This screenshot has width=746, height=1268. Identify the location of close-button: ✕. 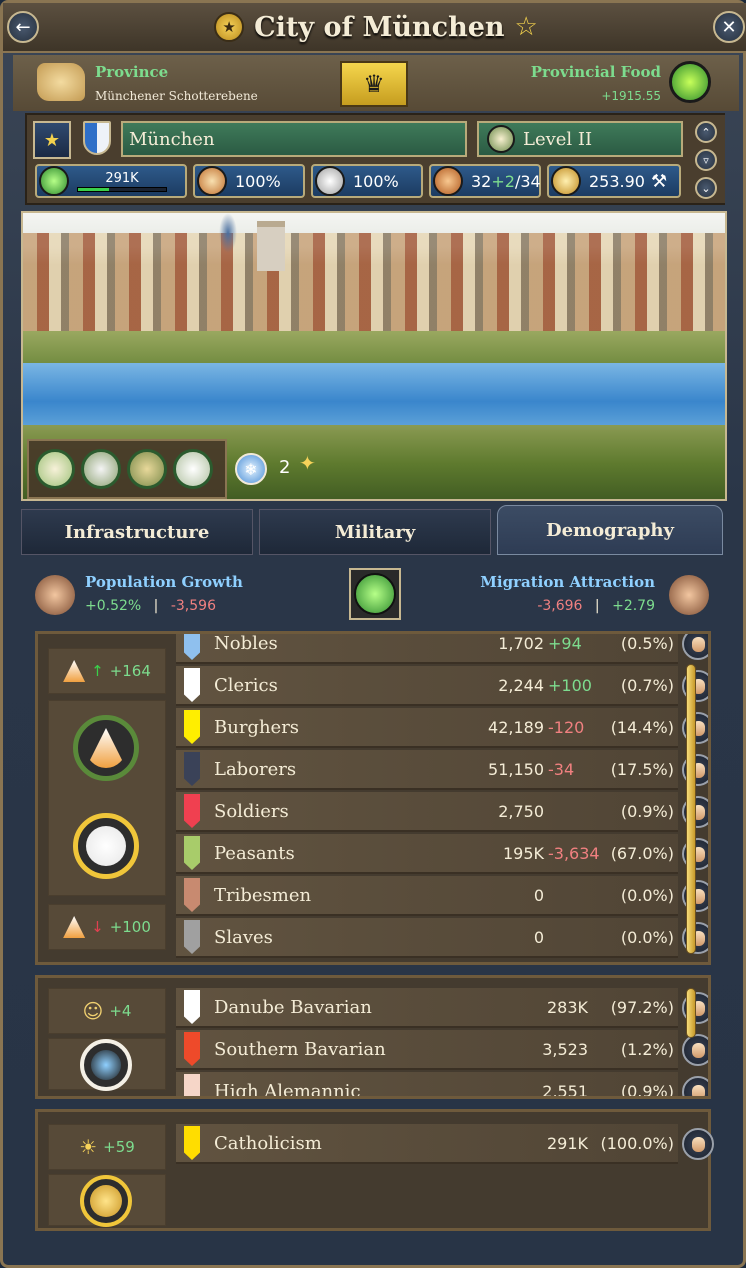
(729, 27).